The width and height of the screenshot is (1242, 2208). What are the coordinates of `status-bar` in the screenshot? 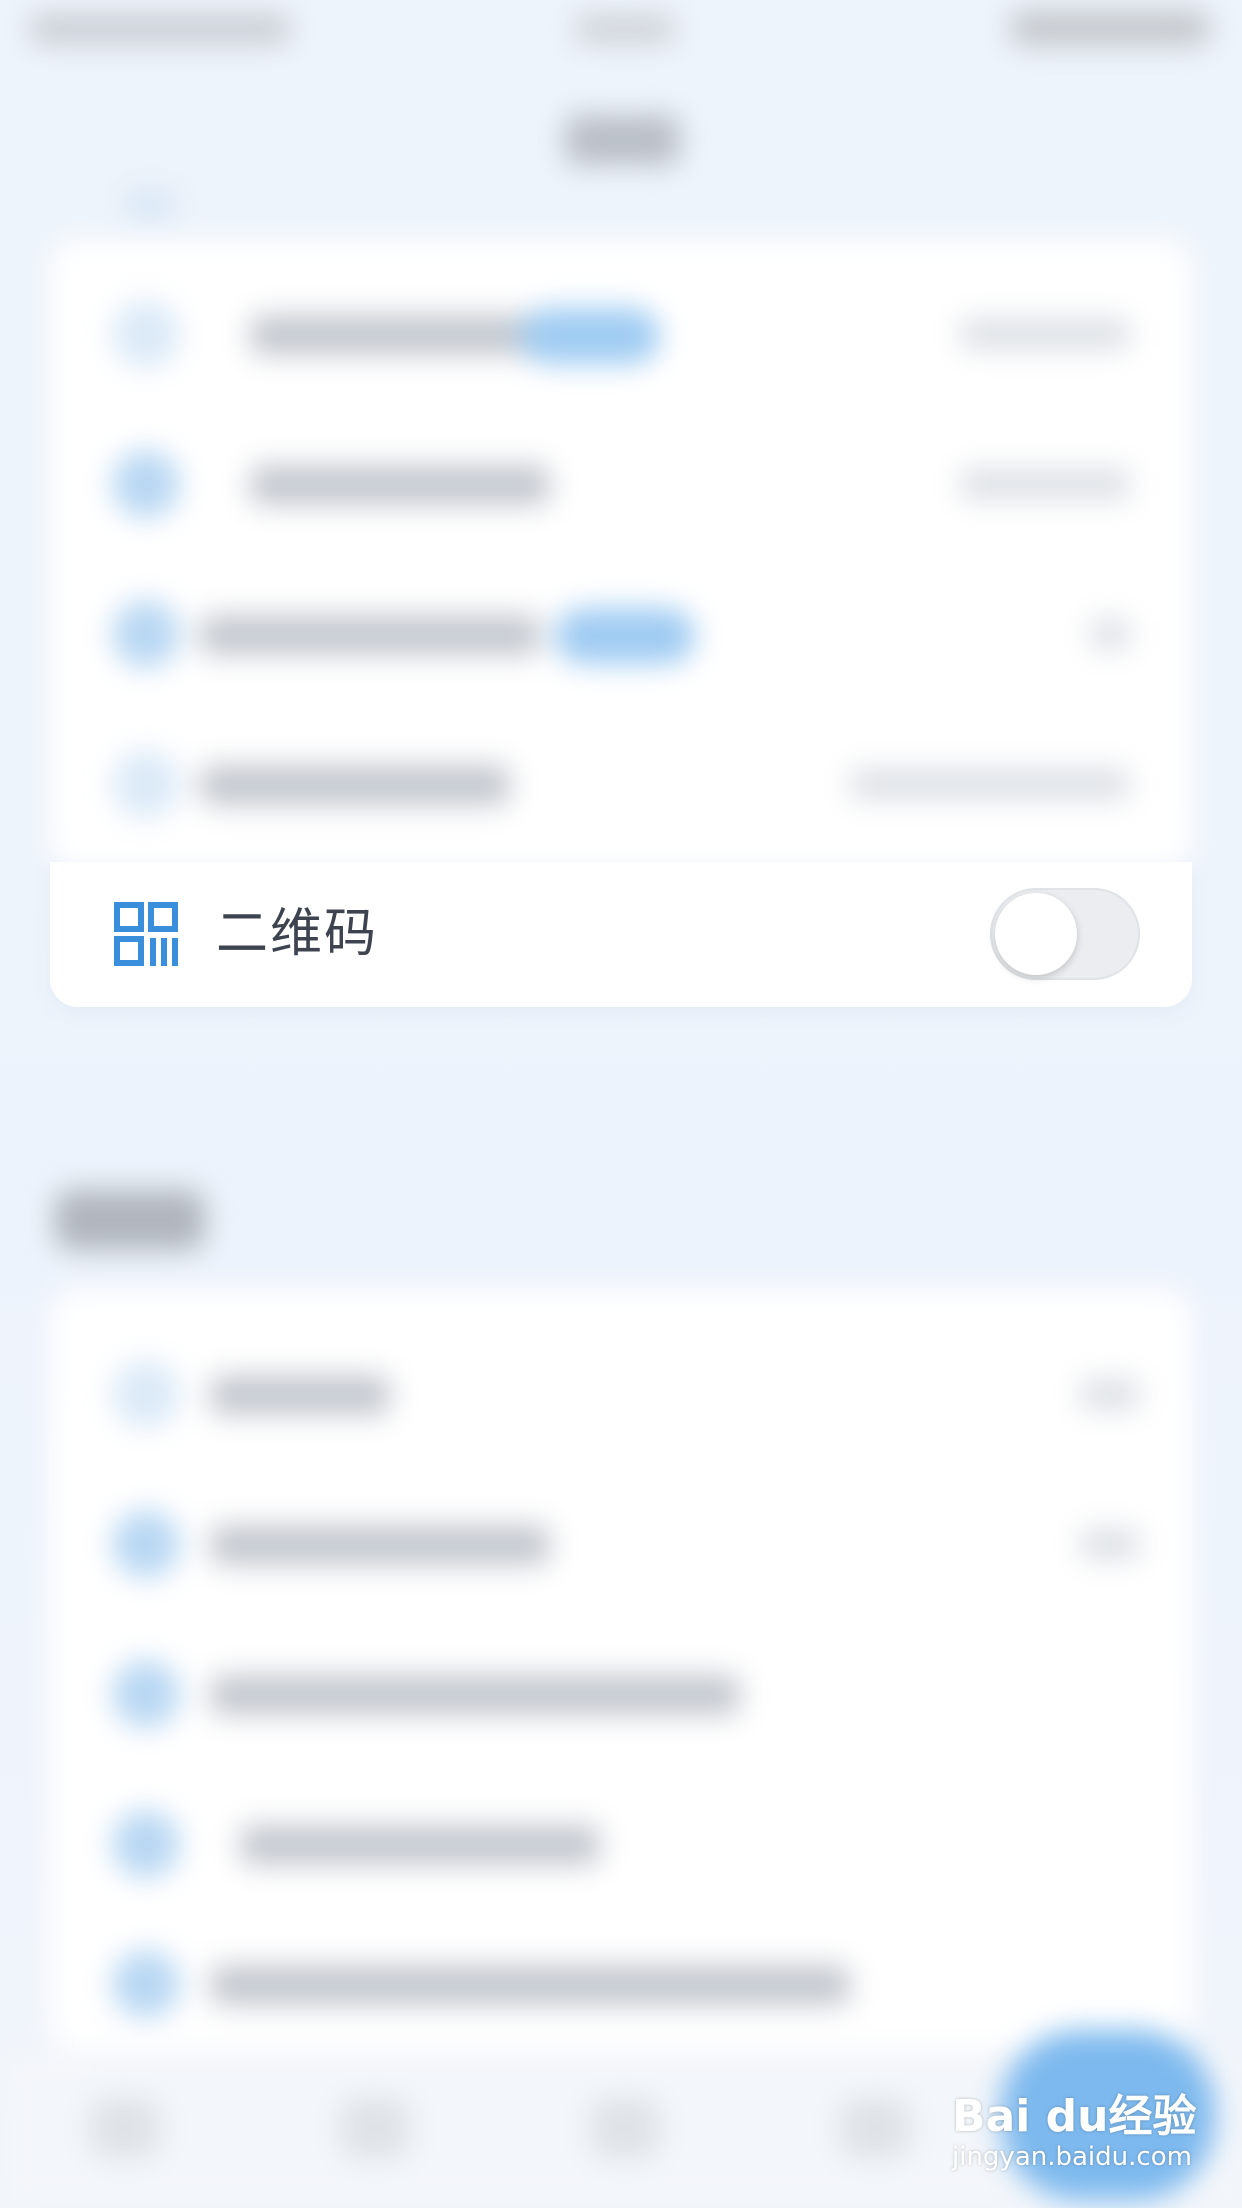 It's located at (621, 30).